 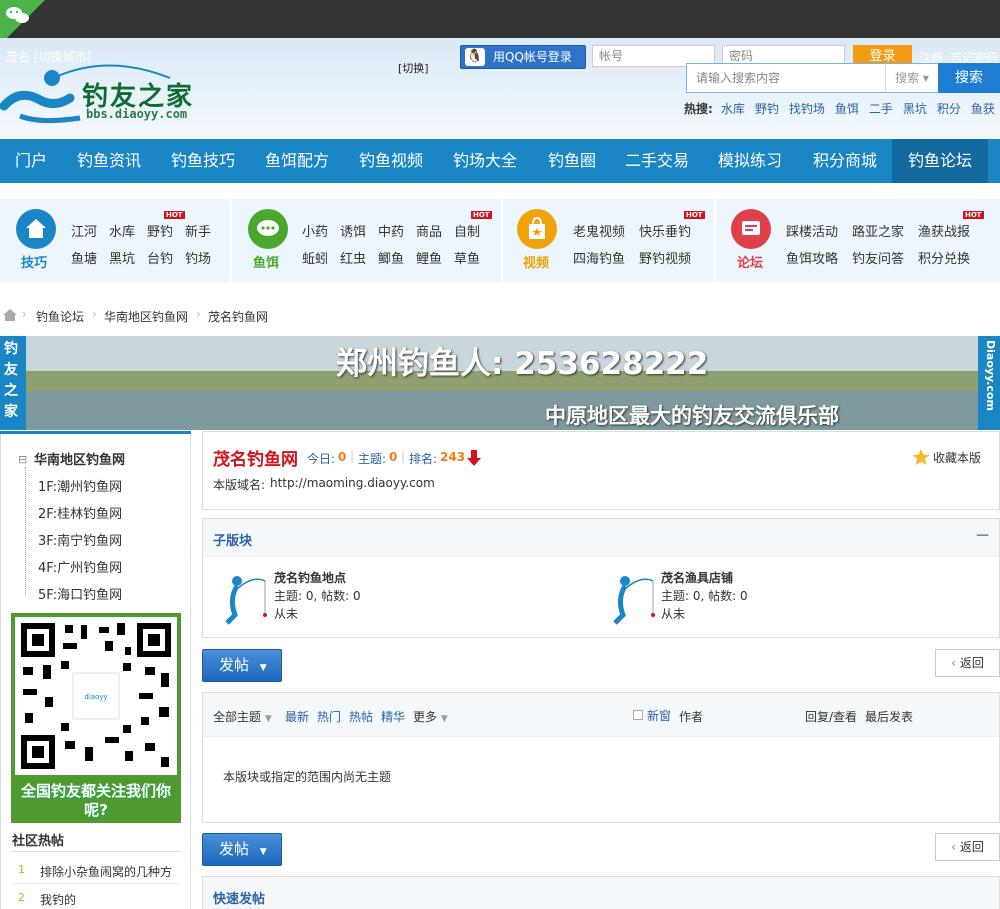 What do you see at coordinates (58, 899) in the screenshot?
I see `hot-post-link: 我钓的` at bounding box center [58, 899].